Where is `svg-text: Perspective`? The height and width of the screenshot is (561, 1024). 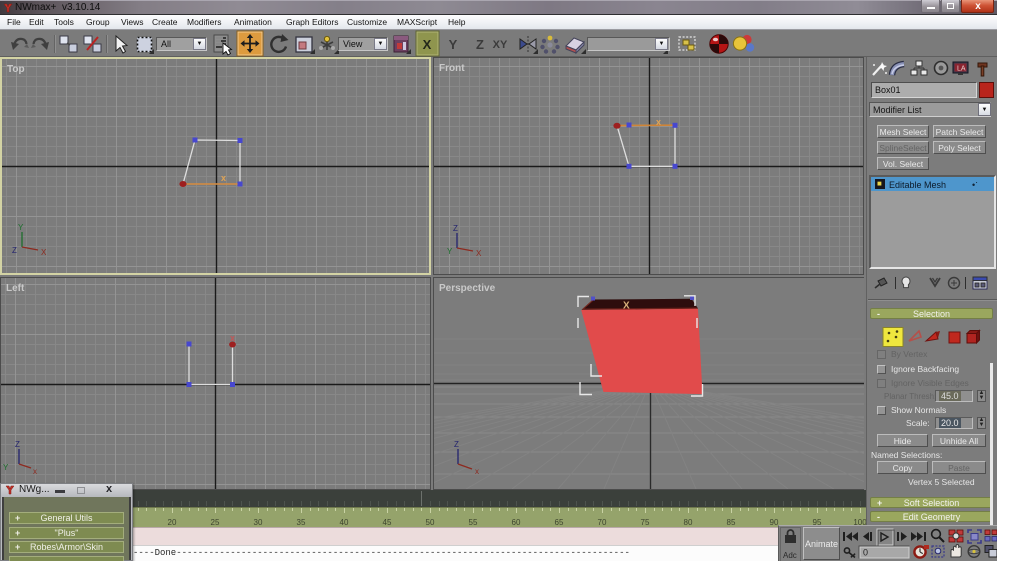 svg-text: Perspective is located at coordinates (467, 288).